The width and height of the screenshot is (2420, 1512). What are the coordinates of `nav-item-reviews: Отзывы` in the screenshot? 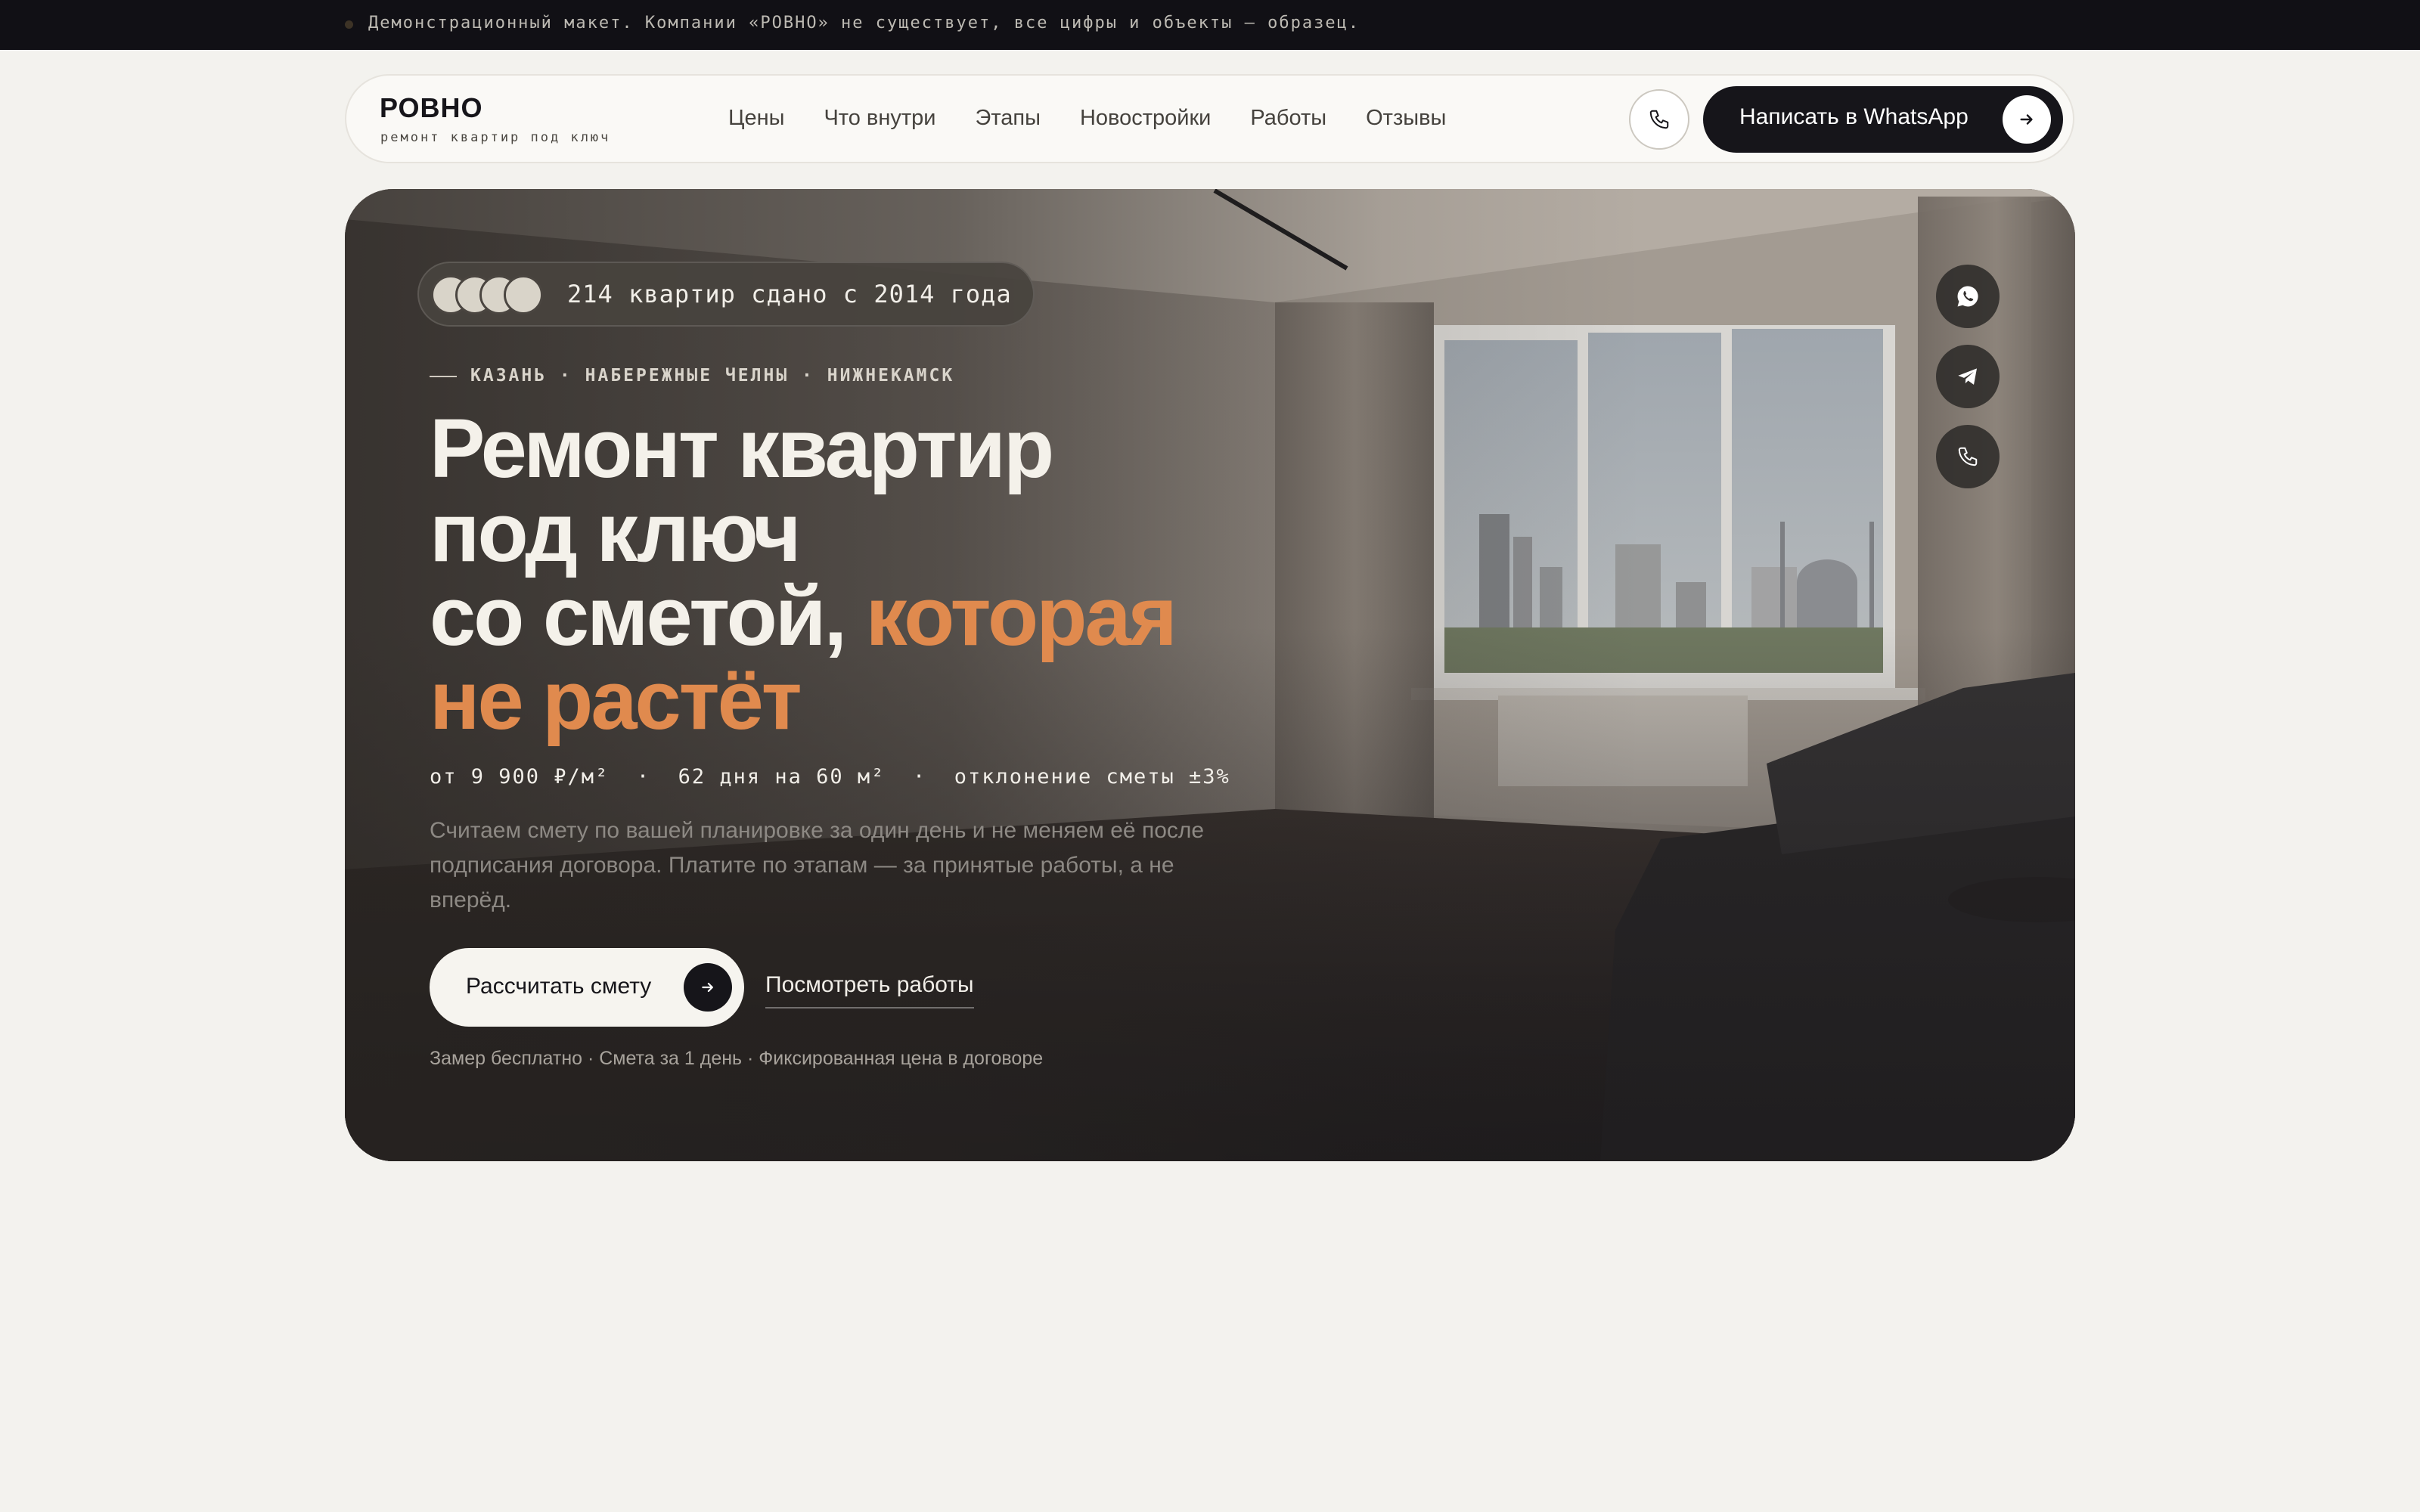 It's located at (1406, 118).